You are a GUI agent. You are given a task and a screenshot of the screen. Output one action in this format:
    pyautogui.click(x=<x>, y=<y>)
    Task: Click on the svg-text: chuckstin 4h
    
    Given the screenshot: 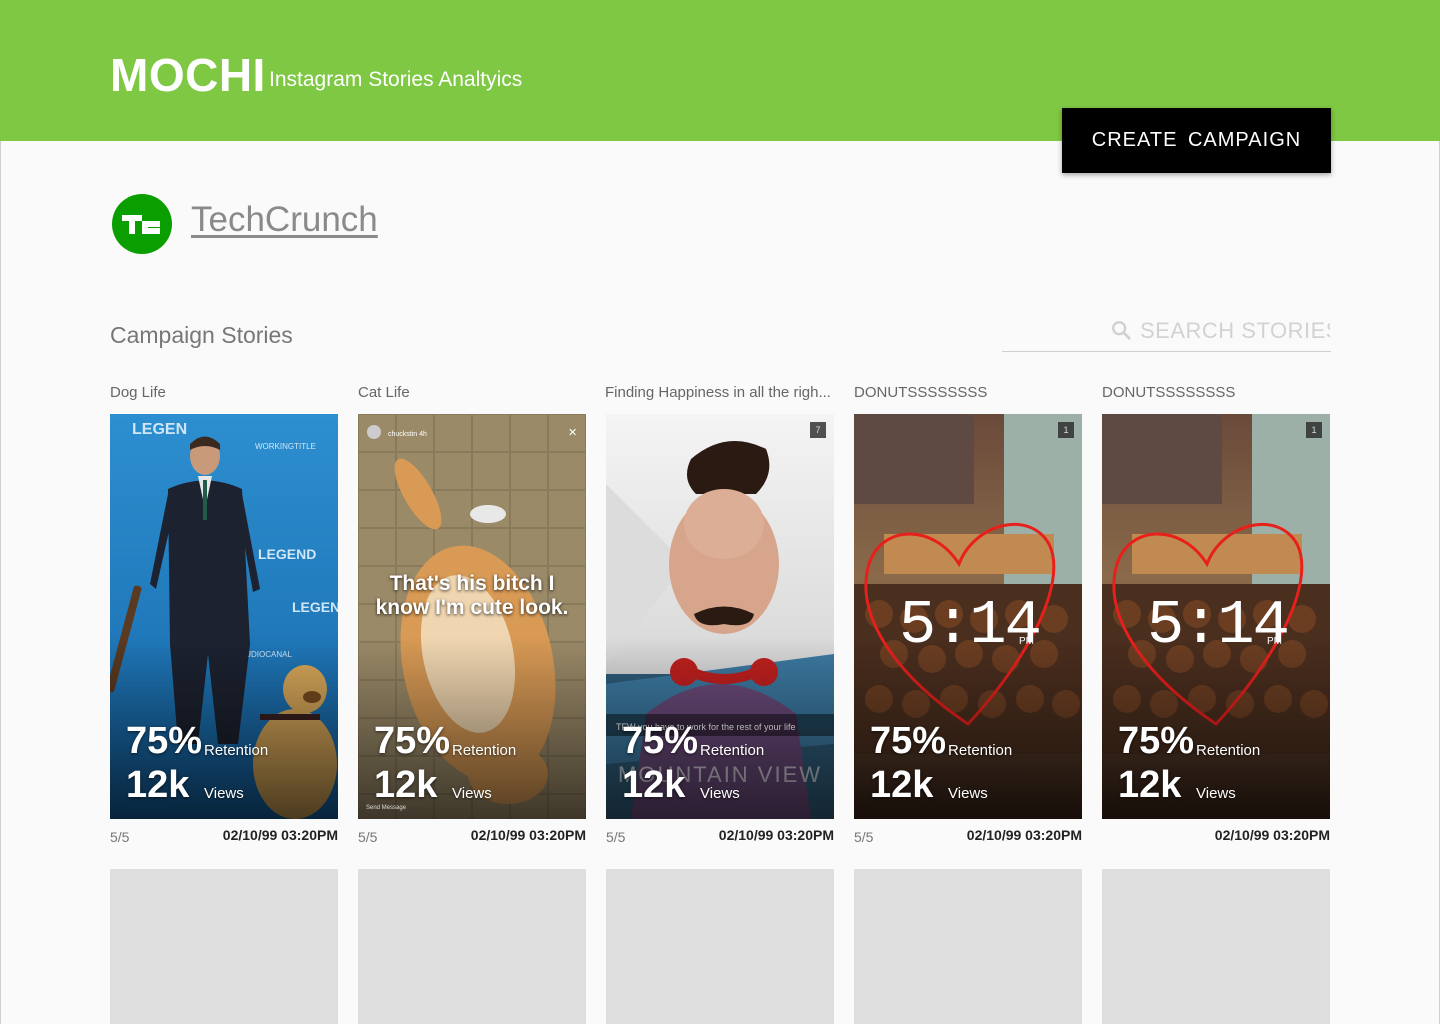 What is the action you would take?
    pyautogui.click(x=407, y=434)
    